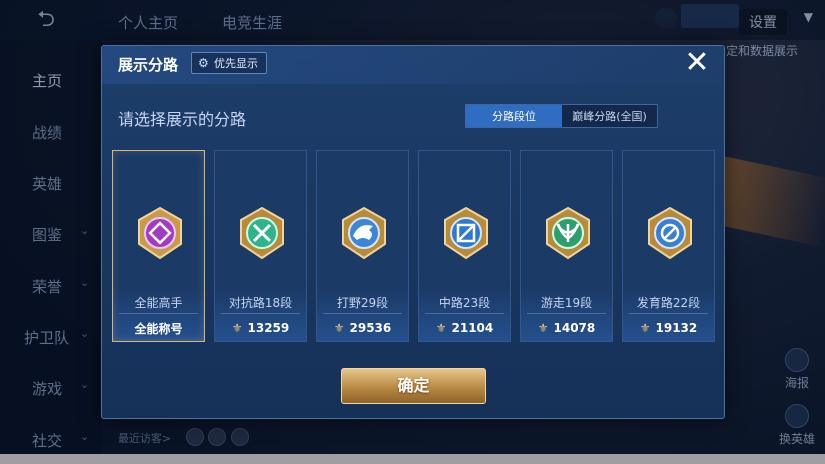 This screenshot has height=464, width=825. What do you see at coordinates (364, 233) in the screenshot?
I see `jungle-emblem-icon` at bounding box center [364, 233].